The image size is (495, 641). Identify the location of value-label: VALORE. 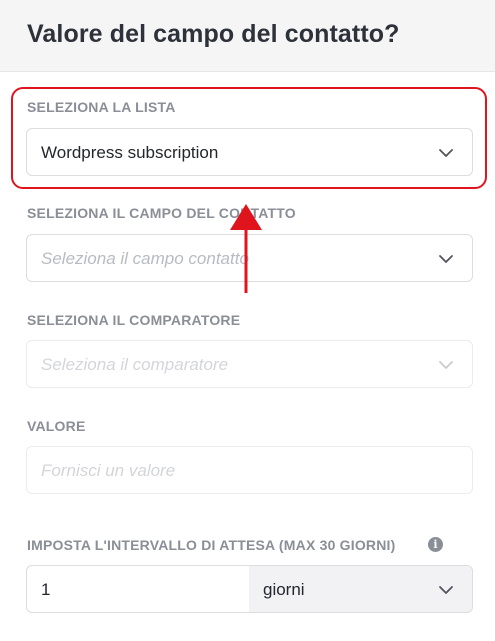
(56, 426).